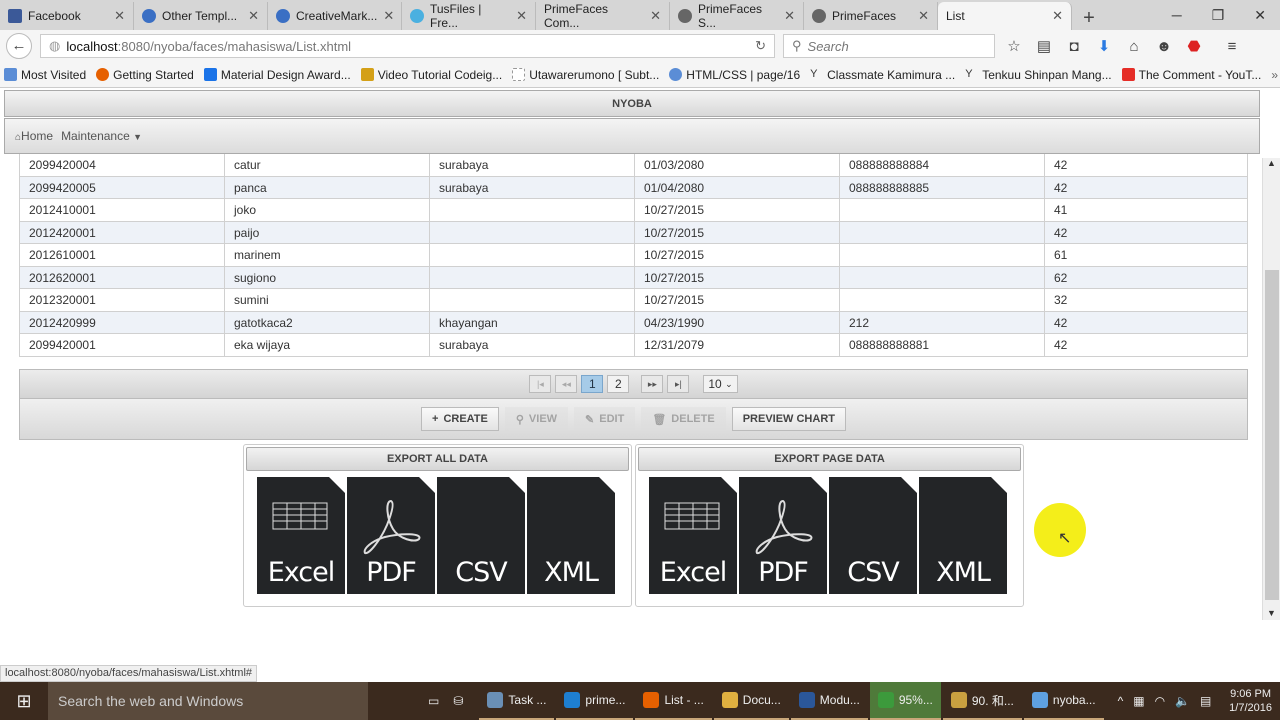 The height and width of the screenshot is (720, 1280). What do you see at coordinates (536, 419) in the screenshot?
I see `view-button: ⚲ VIEW` at bounding box center [536, 419].